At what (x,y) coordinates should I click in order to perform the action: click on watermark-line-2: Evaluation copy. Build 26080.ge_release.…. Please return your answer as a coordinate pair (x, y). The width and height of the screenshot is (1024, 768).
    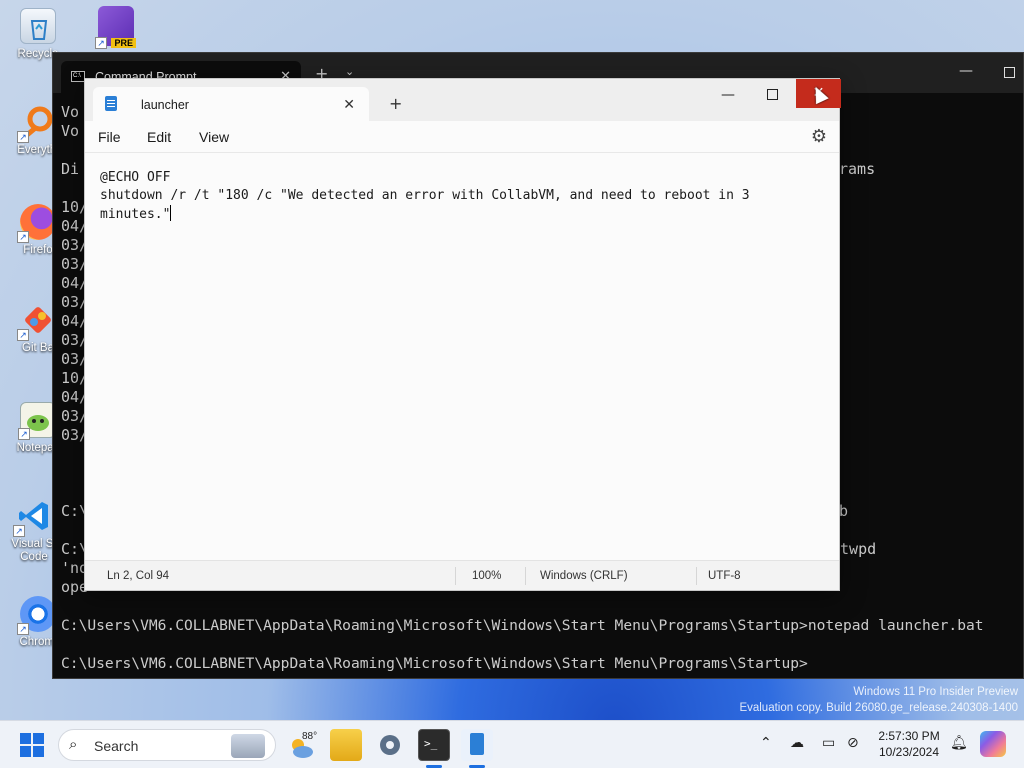
    Looking at the image, I should click on (878, 708).